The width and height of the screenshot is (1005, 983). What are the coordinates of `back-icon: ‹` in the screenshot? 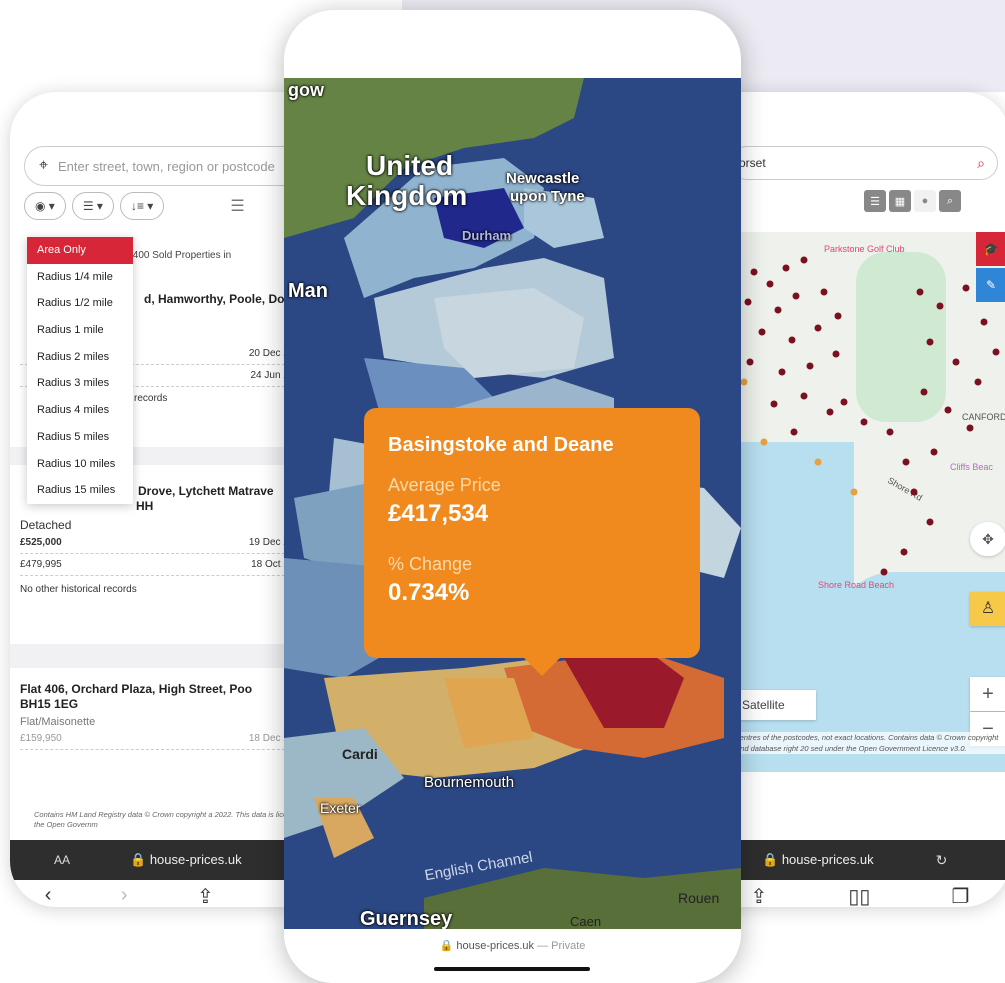 It's located at (48, 895).